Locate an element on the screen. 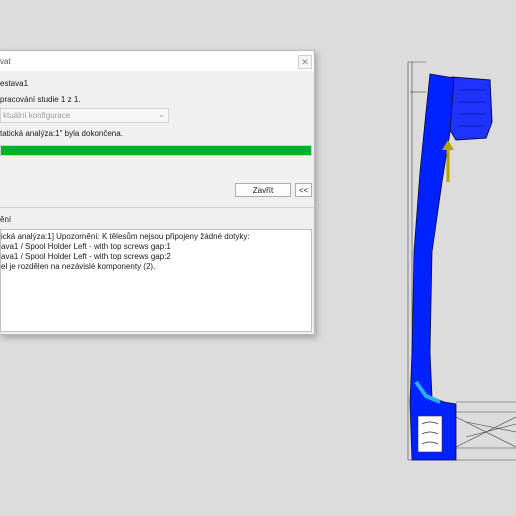 This screenshot has width=516, height=516. status-text: tatická analýza:1" byla dokončena. is located at coordinates (61, 133).